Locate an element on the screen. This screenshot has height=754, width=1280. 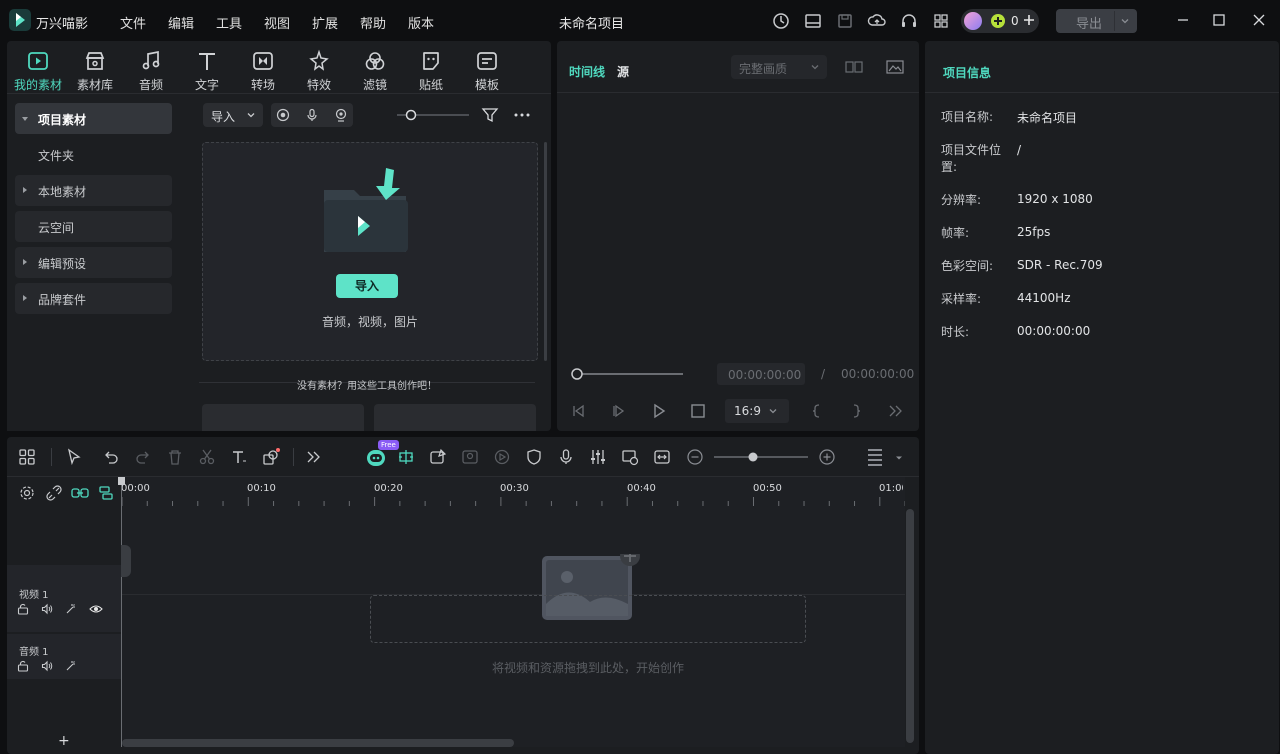
replace-clip-icon is located at coordinates (630, 457).